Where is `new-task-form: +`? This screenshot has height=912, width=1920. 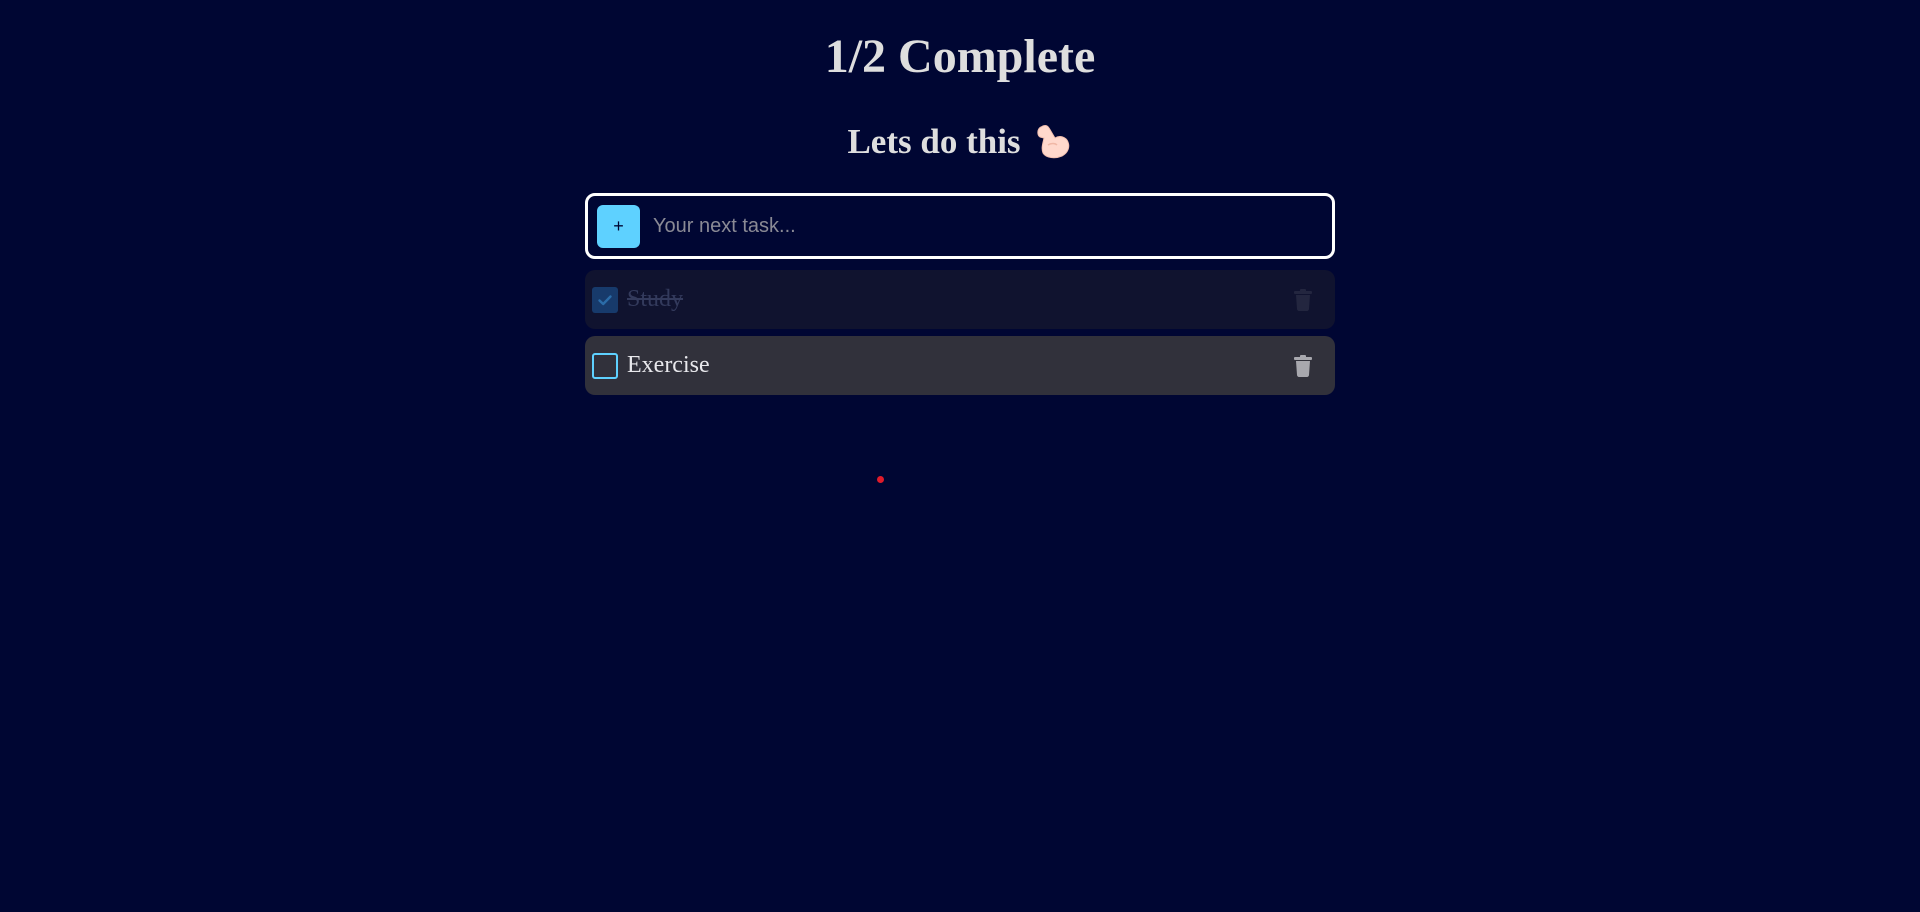 new-task-form: + is located at coordinates (960, 226).